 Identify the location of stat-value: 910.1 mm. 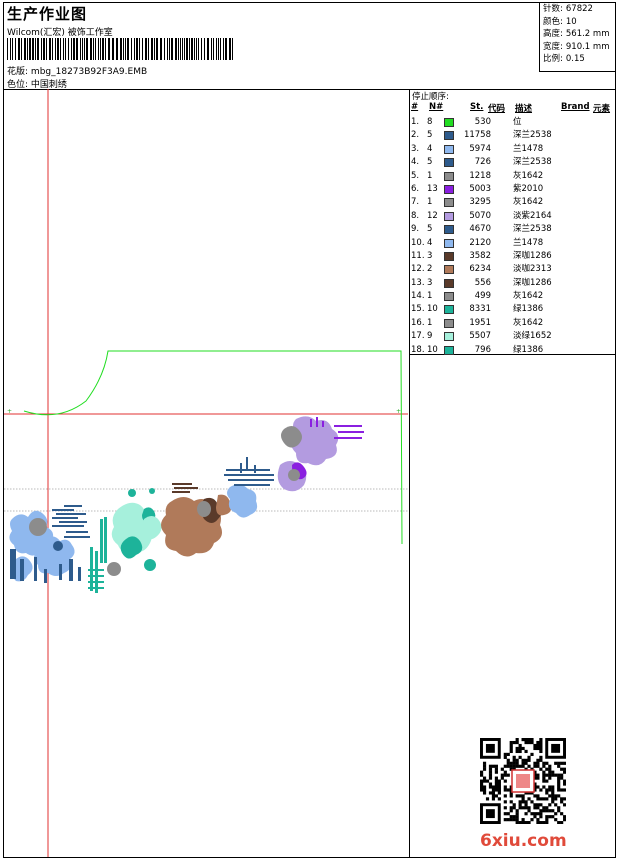
(587, 46).